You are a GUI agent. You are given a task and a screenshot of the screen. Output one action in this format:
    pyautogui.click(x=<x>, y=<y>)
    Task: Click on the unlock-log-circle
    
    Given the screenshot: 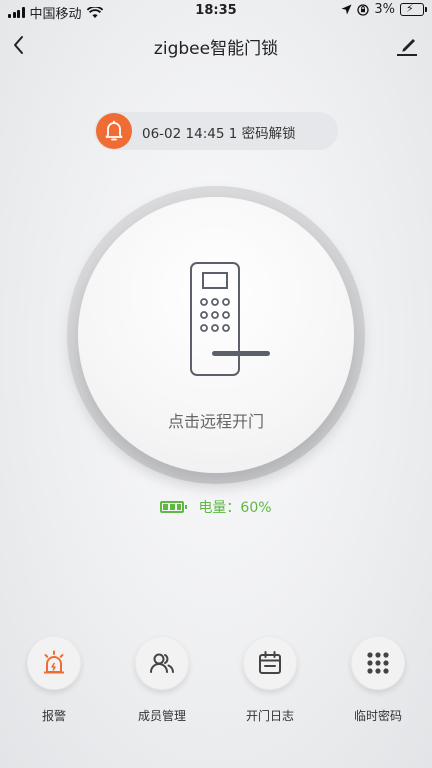 What is the action you would take?
    pyautogui.click(x=270, y=663)
    